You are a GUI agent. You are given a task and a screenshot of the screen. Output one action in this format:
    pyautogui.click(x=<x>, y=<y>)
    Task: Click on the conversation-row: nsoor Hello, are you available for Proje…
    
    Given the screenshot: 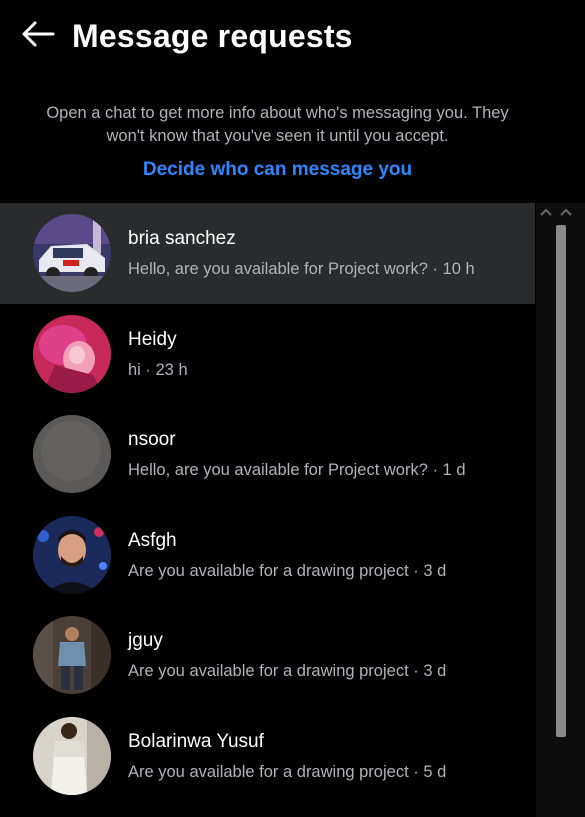 What is the action you would take?
    pyautogui.click(x=267, y=454)
    